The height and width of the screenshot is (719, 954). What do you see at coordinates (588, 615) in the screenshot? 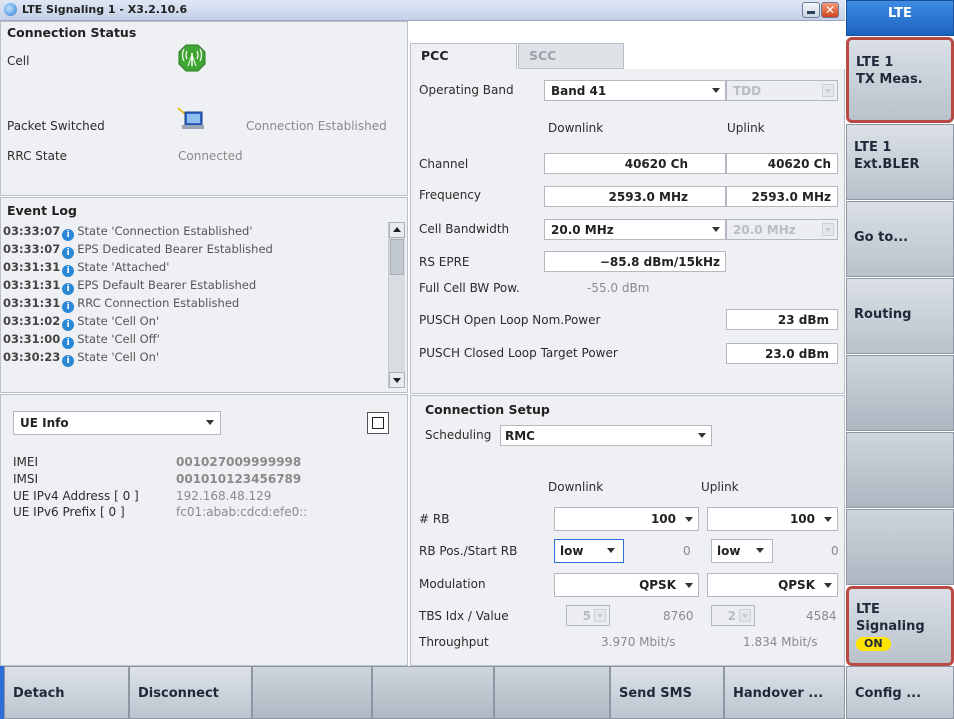
I see `tbs-dl-idx-select: 5` at bounding box center [588, 615].